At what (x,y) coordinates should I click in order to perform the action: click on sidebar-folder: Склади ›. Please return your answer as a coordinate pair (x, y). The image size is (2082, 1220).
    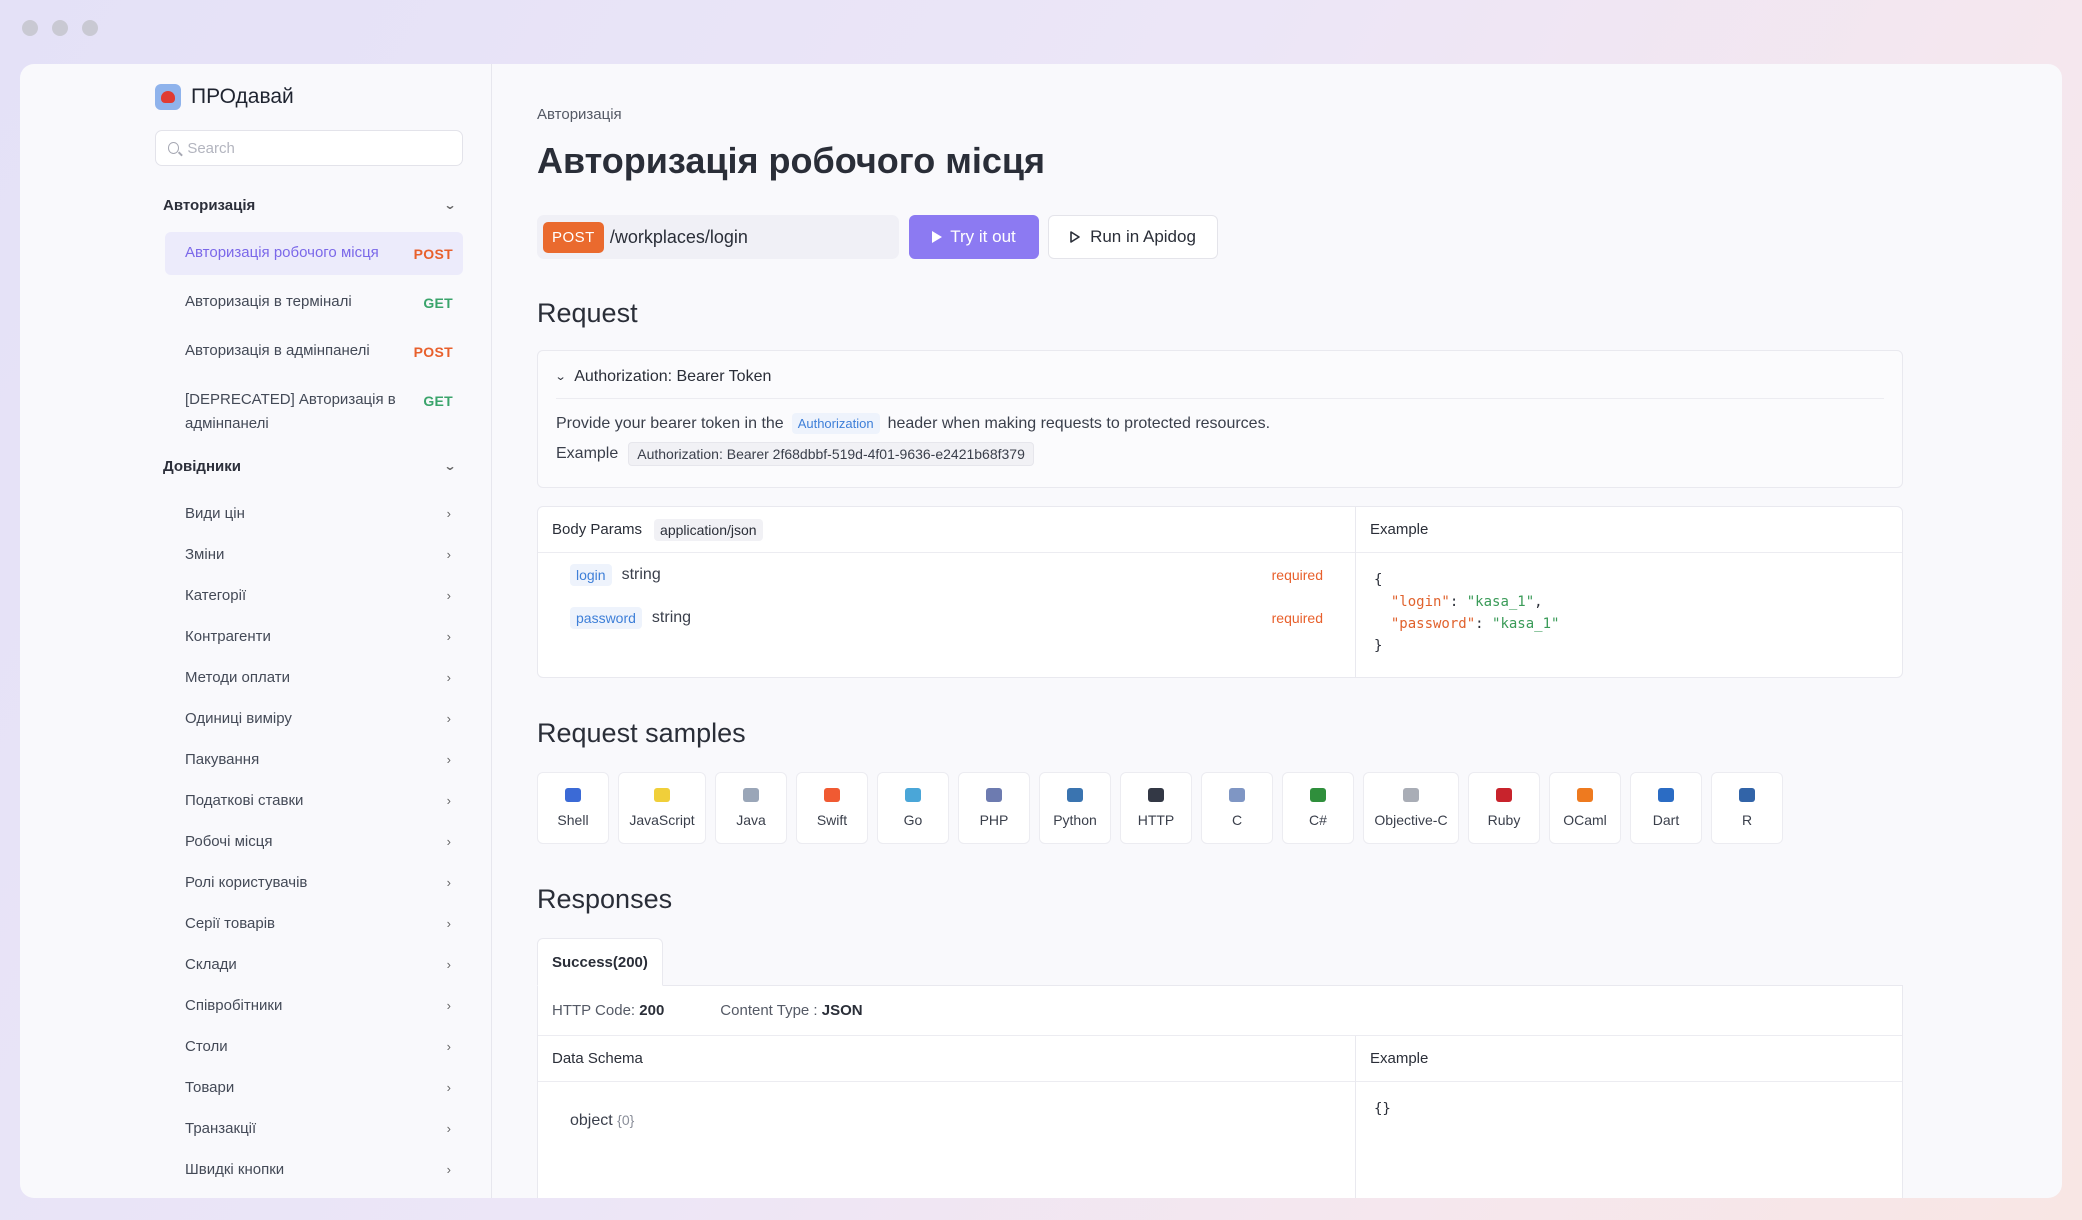
    Looking at the image, I should click on (309, 964).